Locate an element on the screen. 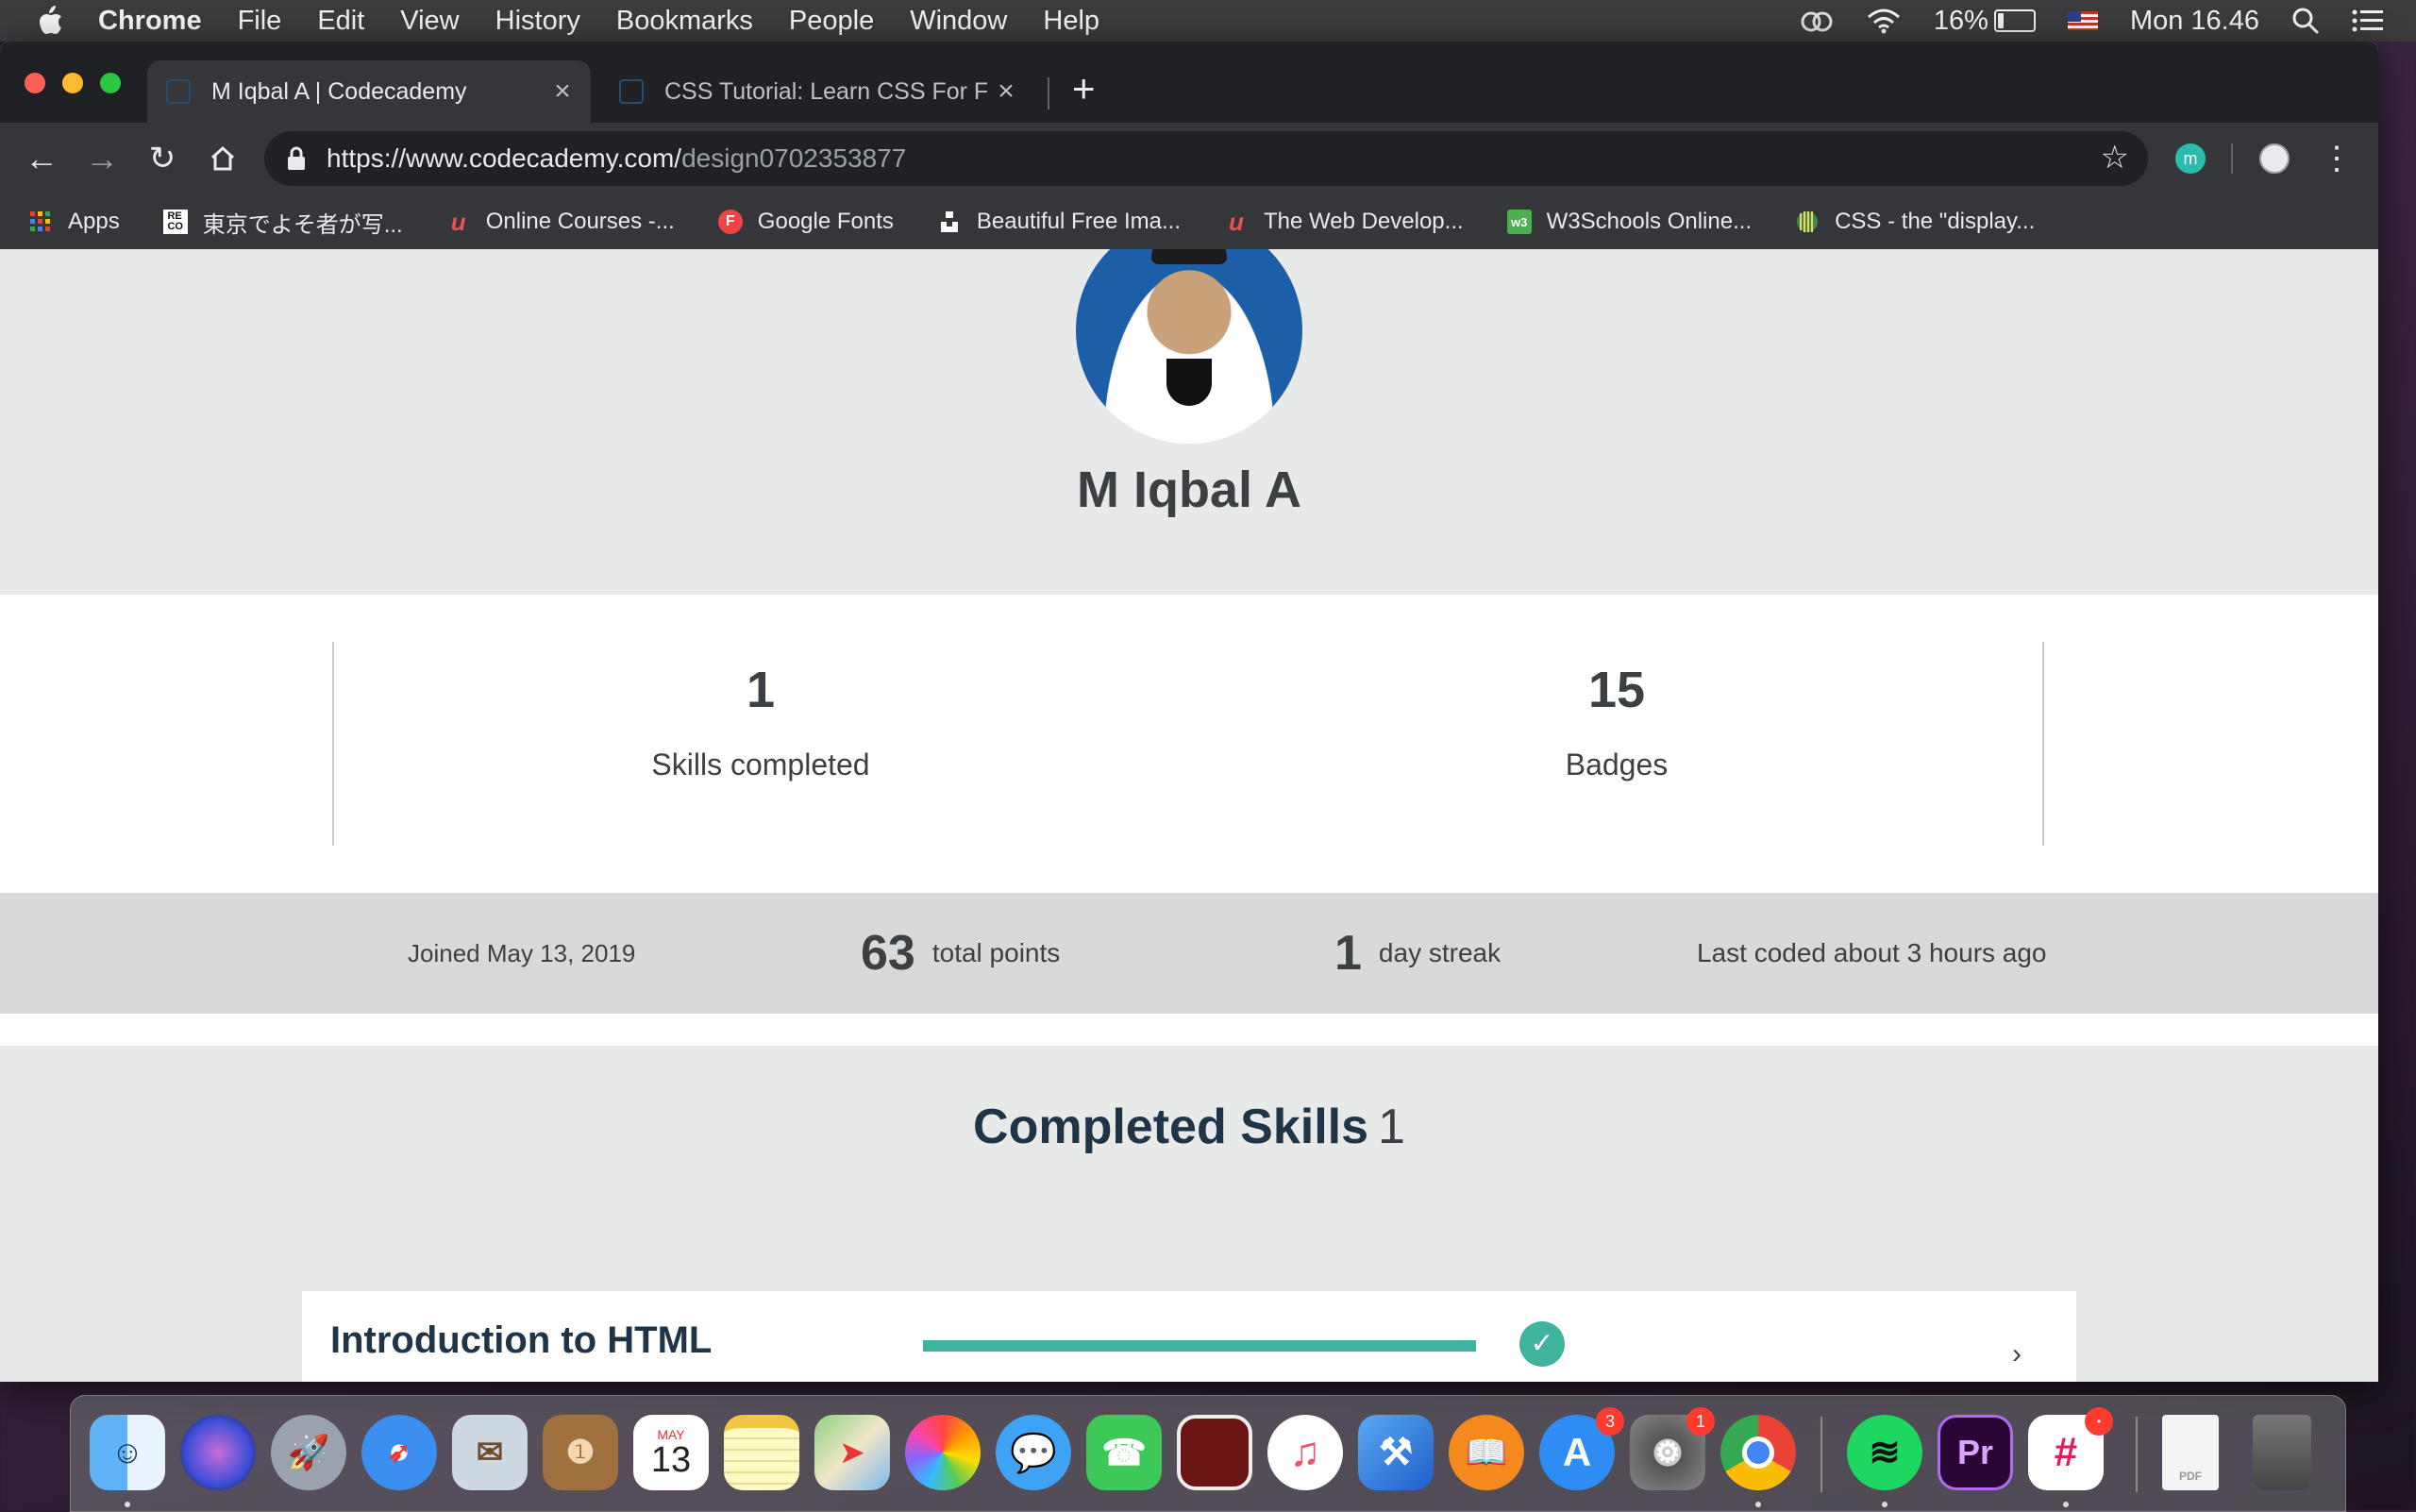  finder-icon: ☺ is located at coordinates (127, 1452).